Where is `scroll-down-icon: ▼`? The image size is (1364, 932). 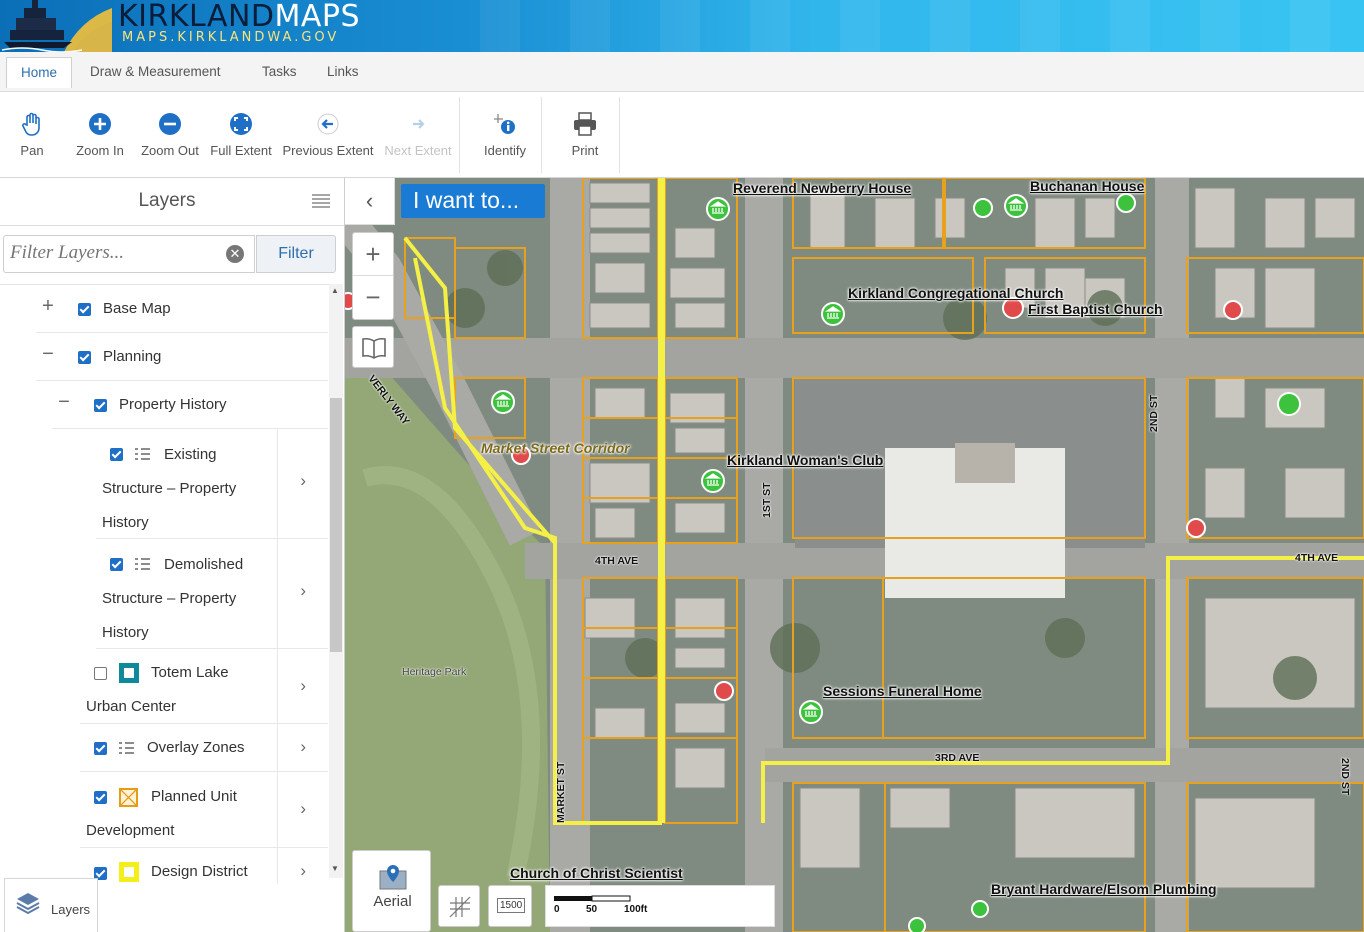
scroll-down-icon: ▼ is located at coordinates (335, 868).